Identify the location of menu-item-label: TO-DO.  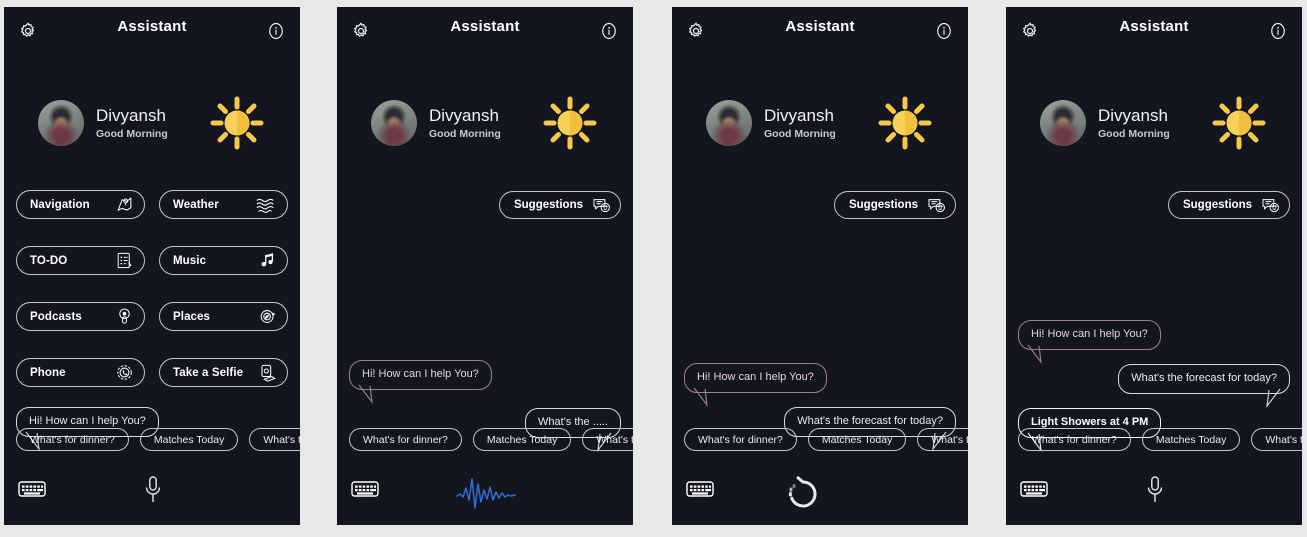
(49, 260).